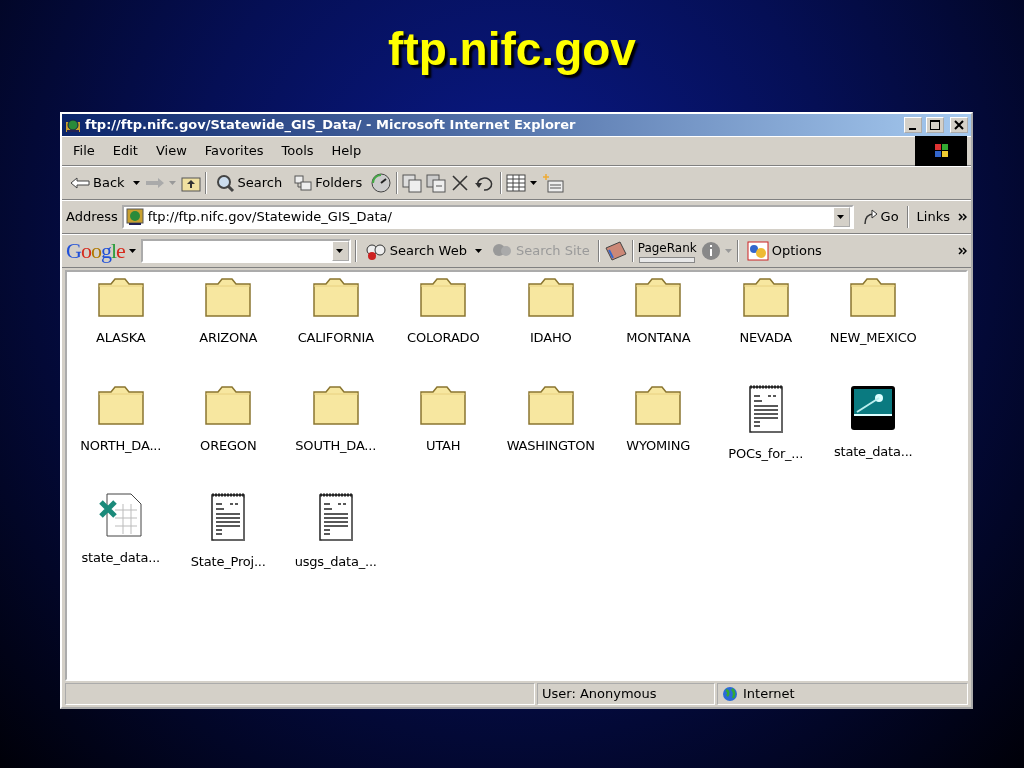 This screenshot has width=1024, height=768. What do you see at coordinates (171, 151) in the screenshot?
I see `menu-item: View` at bounding box center [171, 151].